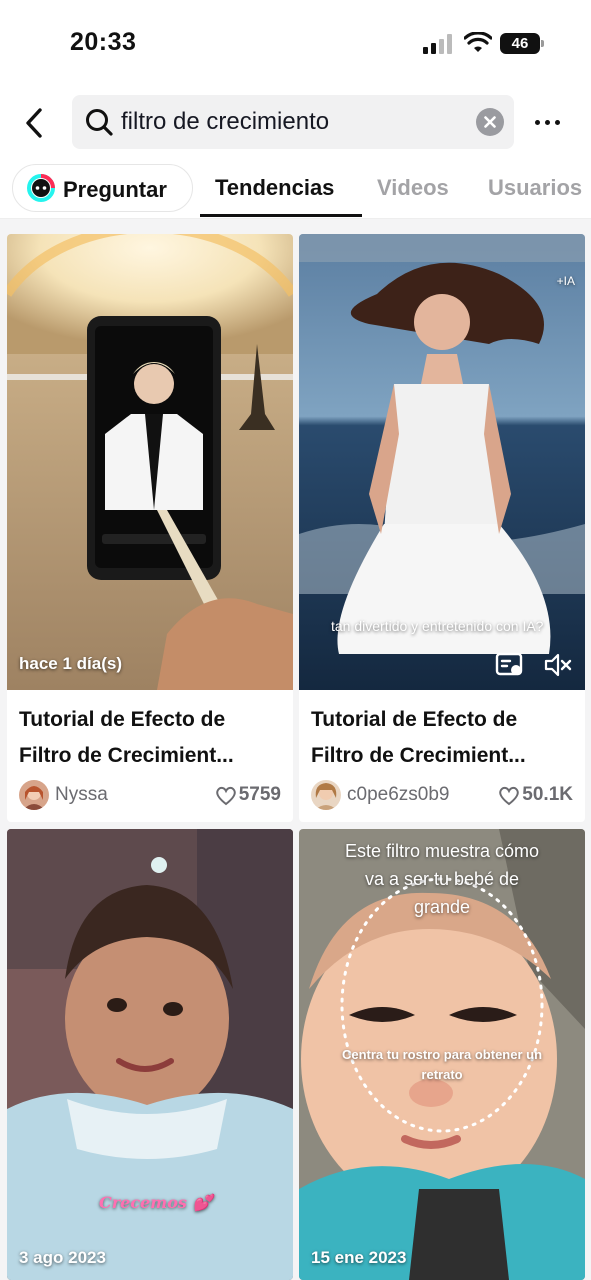 This screenshot has width=591, height=1280. What do you see at coordinates (41, 188) in the screenshot?
I see `ai-assistant-icon` at bounding box center [41, 188].